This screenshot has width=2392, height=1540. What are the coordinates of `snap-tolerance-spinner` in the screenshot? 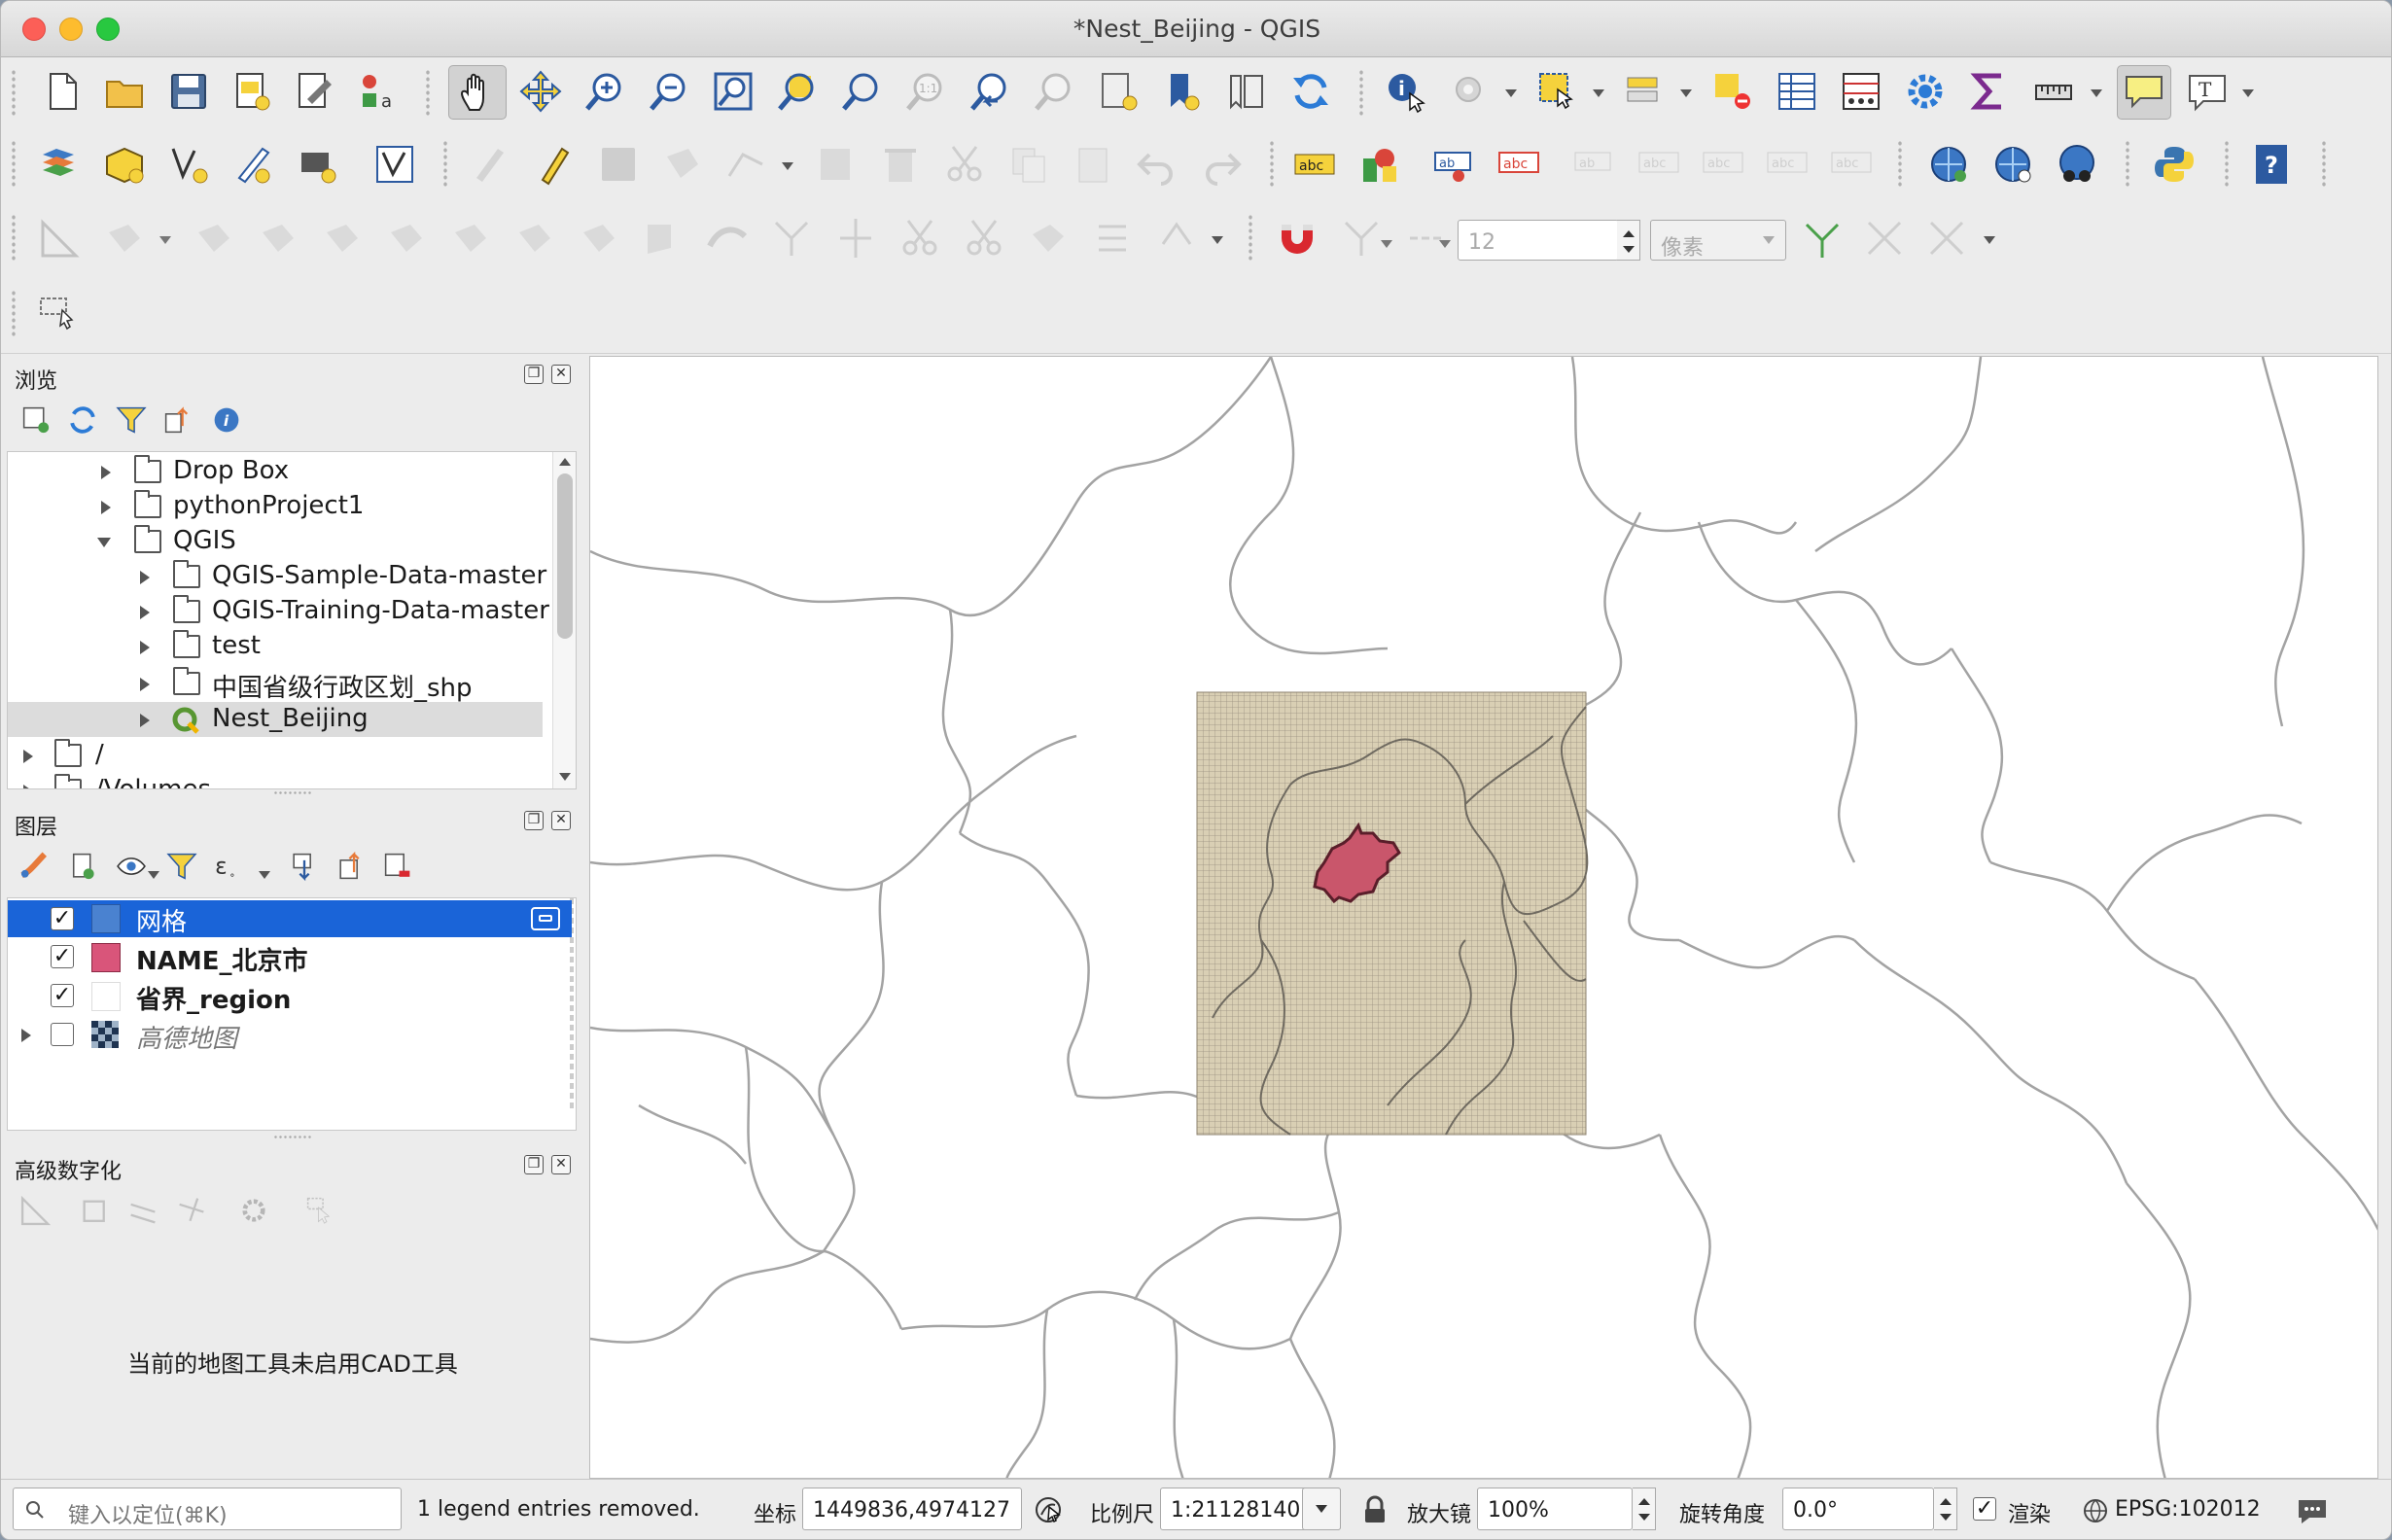 It's located at (1629, 240).